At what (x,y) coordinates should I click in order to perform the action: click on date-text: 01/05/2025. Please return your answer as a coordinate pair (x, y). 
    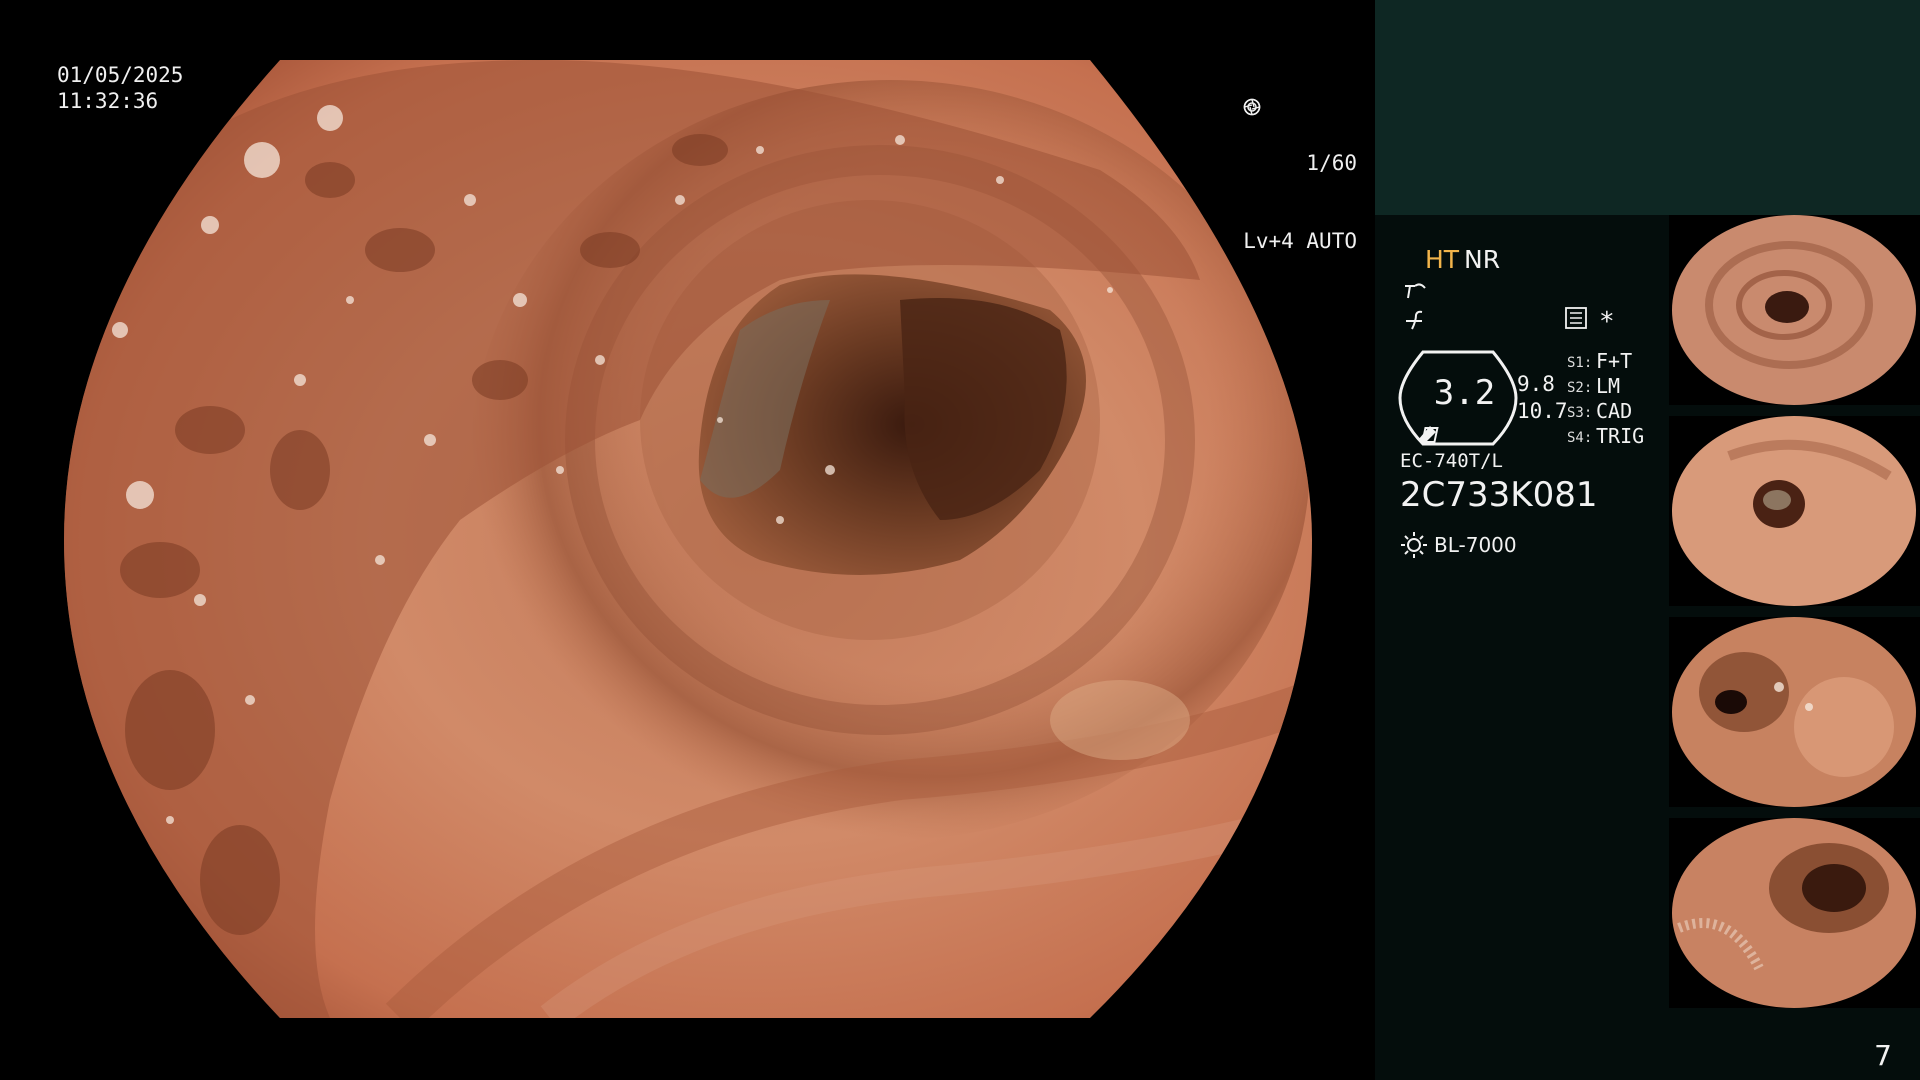
    Looking at the image, I should click on (120, 75).